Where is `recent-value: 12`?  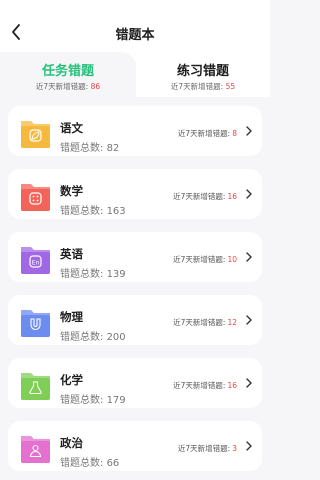 recent-value: 12 is located at coordinates (232, 322).